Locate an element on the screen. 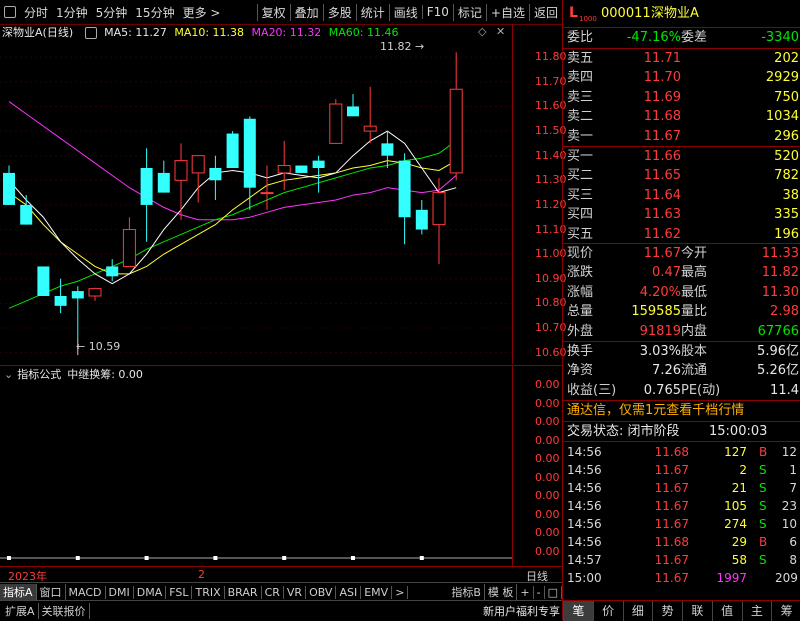  indicator-tab-4: DMA is located at coordinates (150, 592).